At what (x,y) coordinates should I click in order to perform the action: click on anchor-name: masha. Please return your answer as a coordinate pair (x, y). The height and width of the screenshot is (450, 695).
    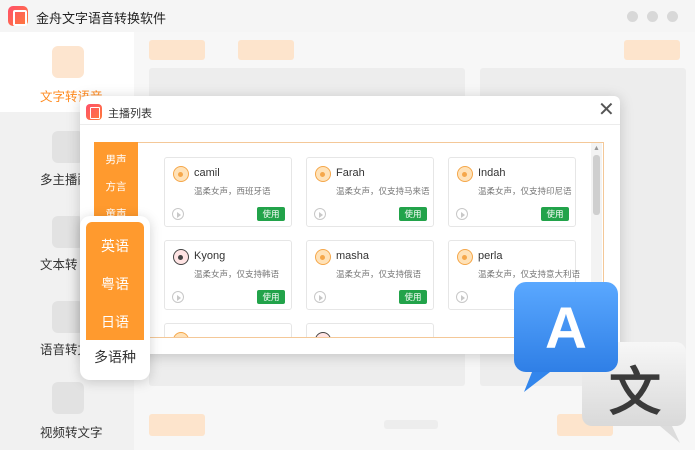
    Looking at the image, I should click on (353, 256).